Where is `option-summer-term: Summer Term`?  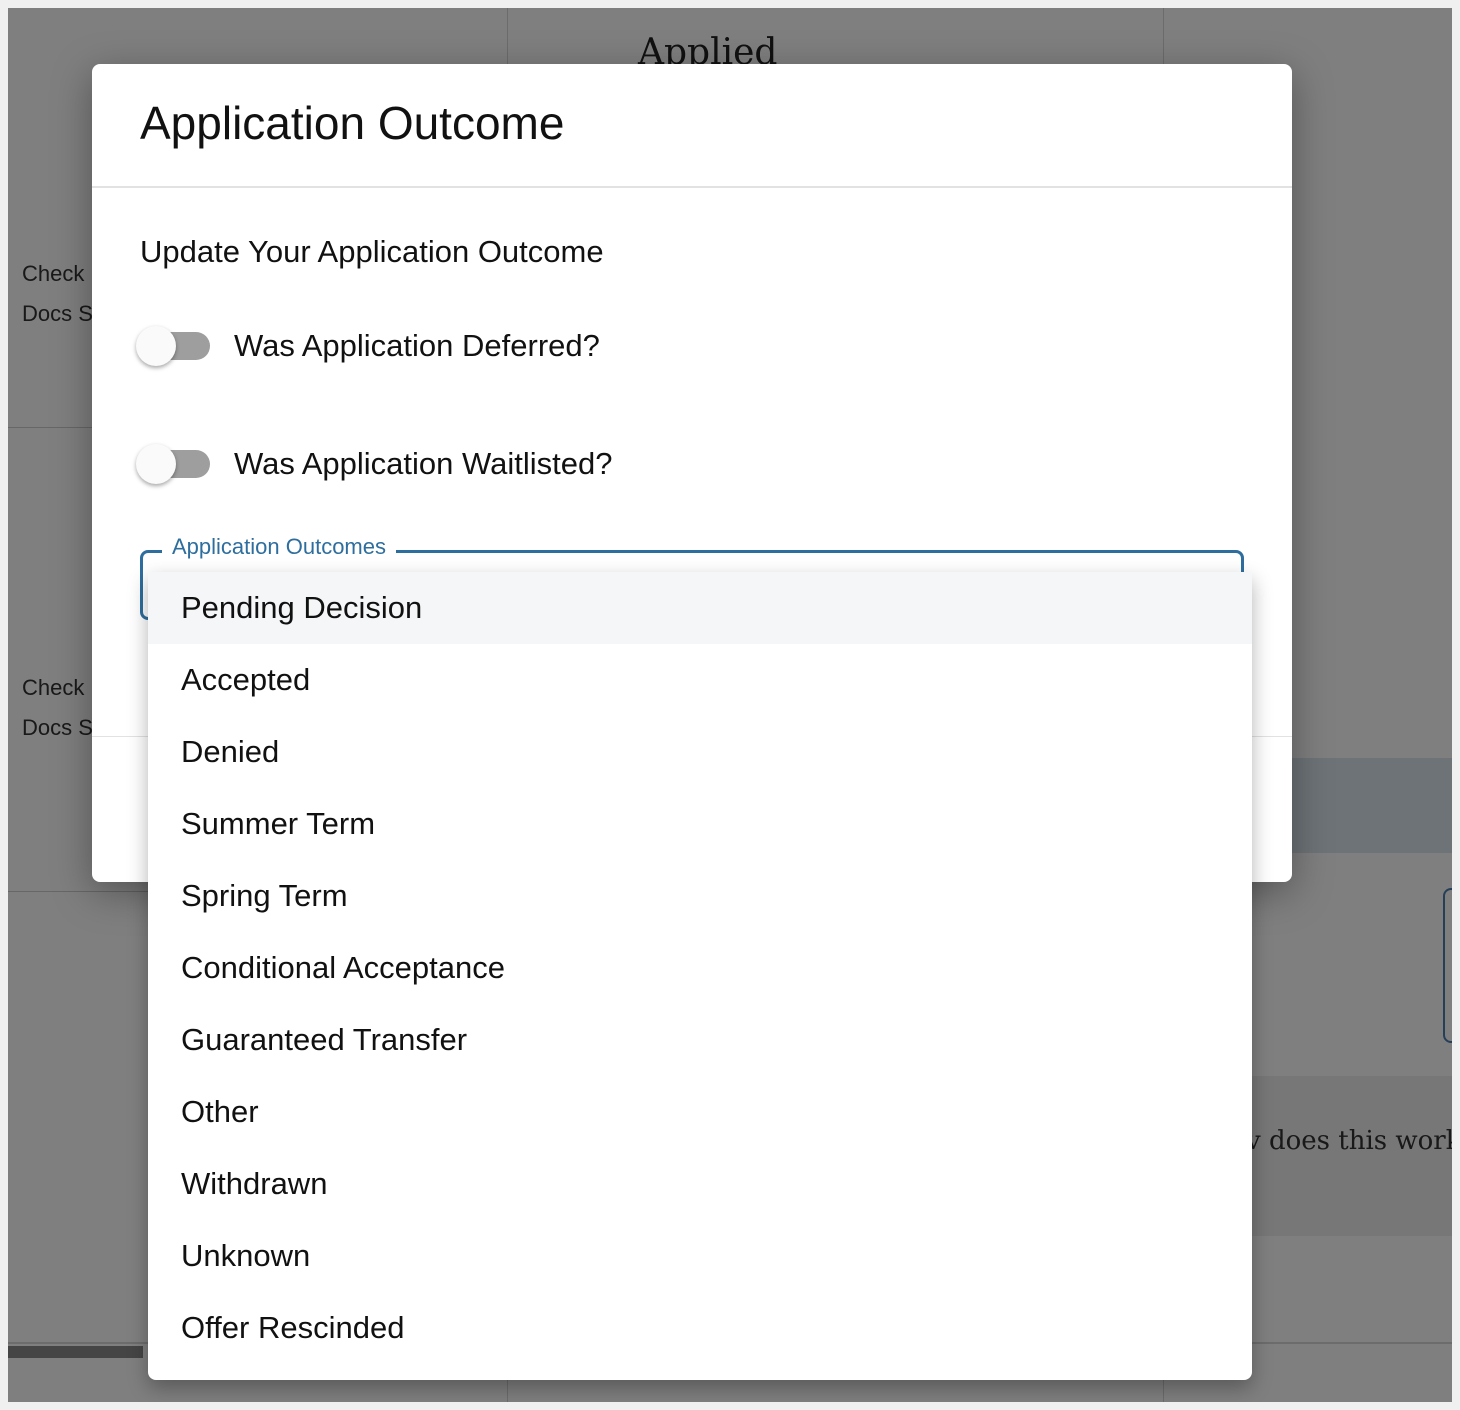 option-summer-term: Summer Term is located at coordinates (700, 824).